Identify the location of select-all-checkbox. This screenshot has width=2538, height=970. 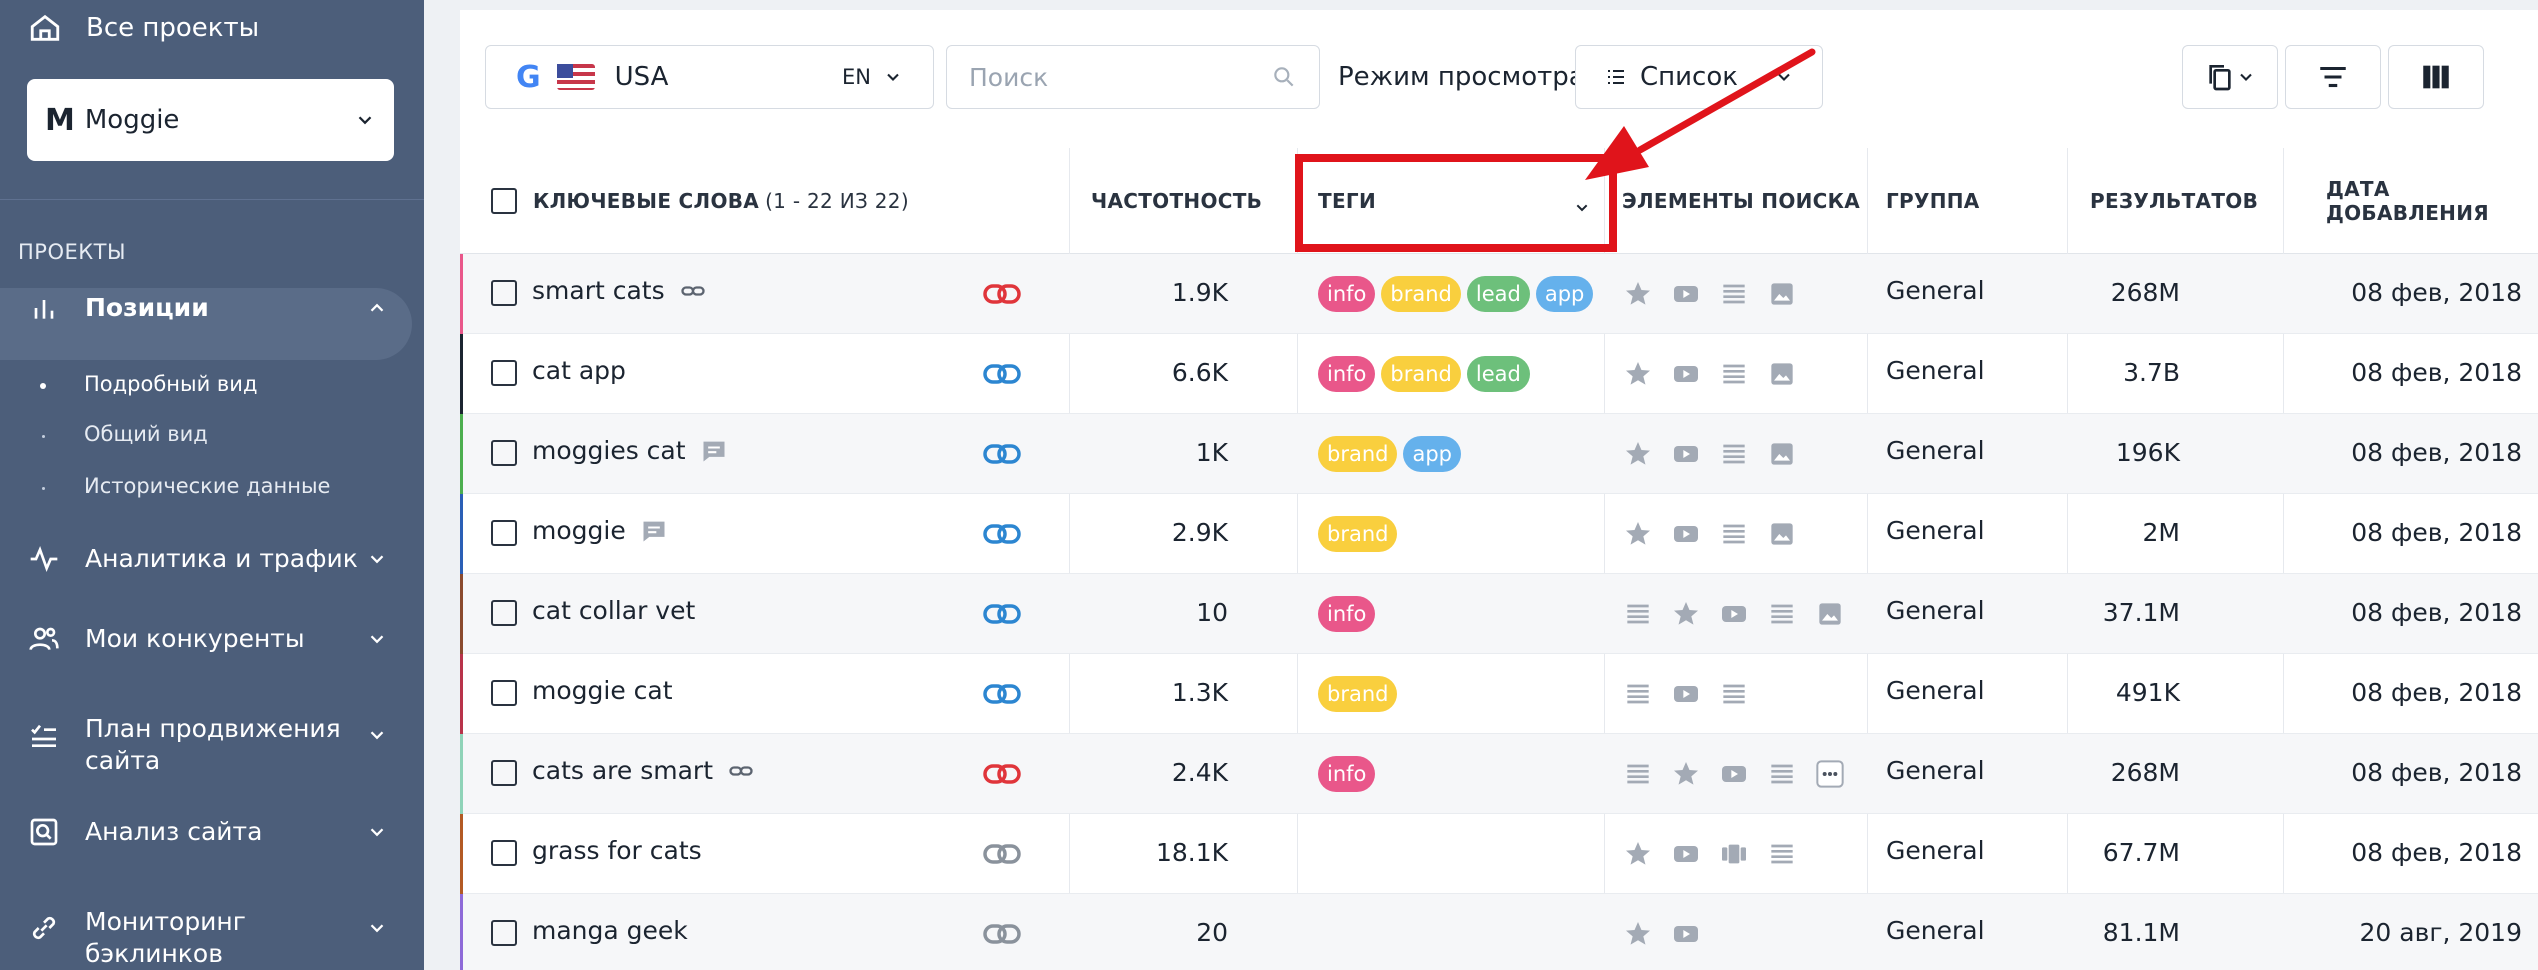
(504, 201).